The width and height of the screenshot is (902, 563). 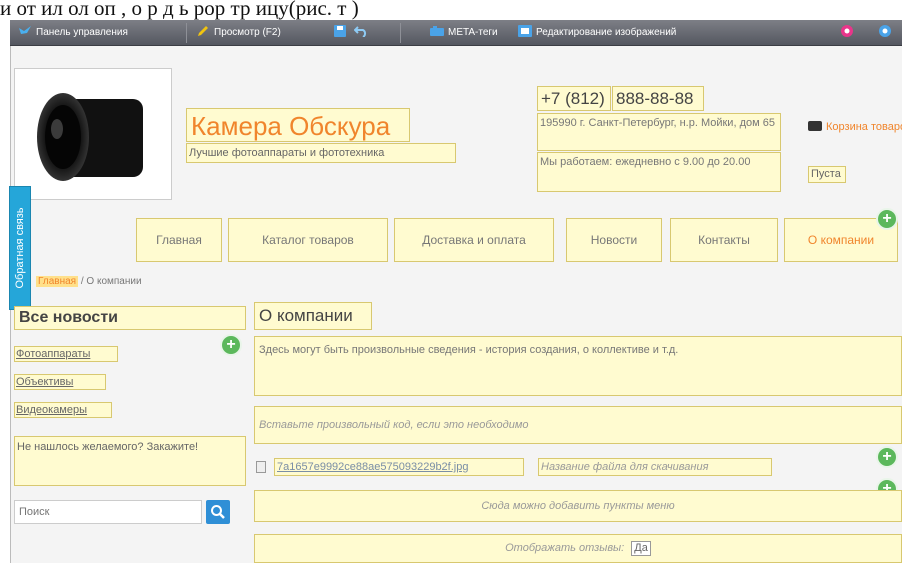 I want to click on site-tagline: Лучшие фотоаппараты и фототехника, so click(x=321, y=153).